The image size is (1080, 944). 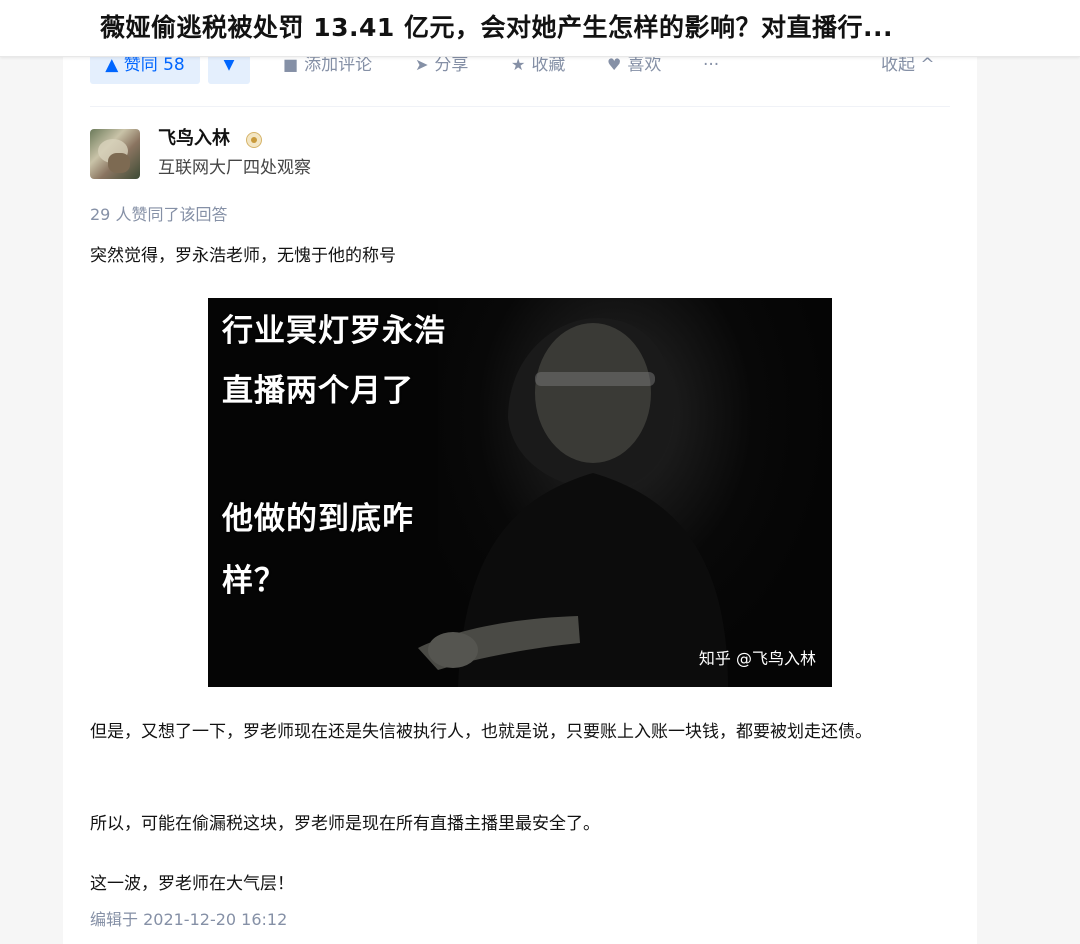 I want to click on image-watermark: 知乎 @飞鸟入林, so click(x=757, y=658).